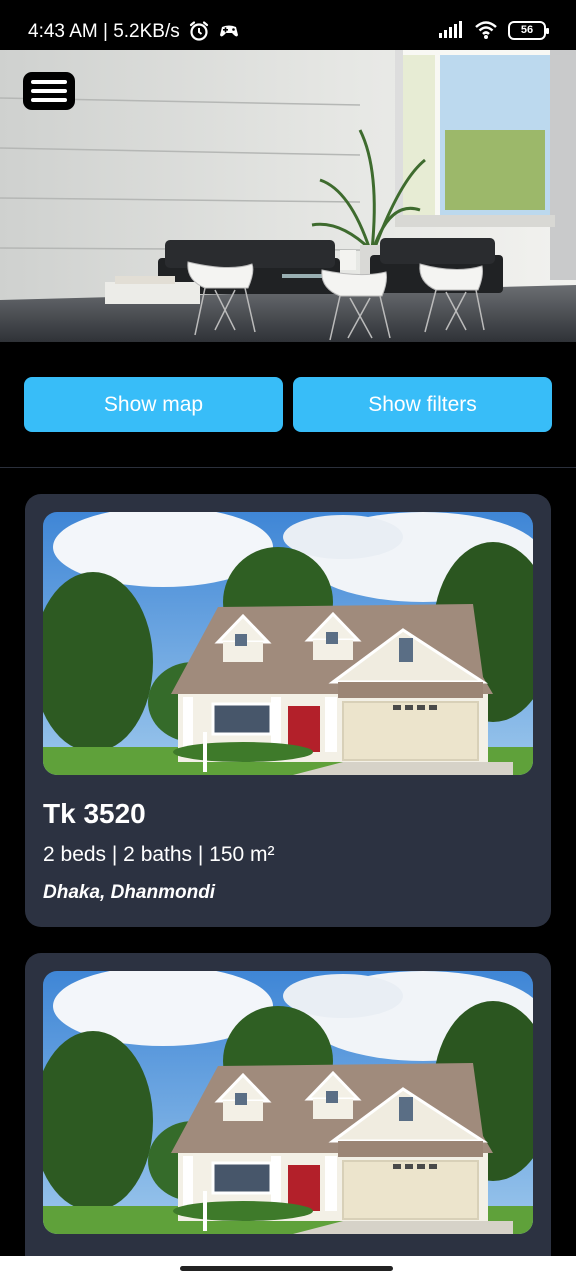  What do you see at coordinates (129, 892) in the screenshot?
I see `listing-location: Dhaka, Dhanmondi` at bounding box center [129, 892].